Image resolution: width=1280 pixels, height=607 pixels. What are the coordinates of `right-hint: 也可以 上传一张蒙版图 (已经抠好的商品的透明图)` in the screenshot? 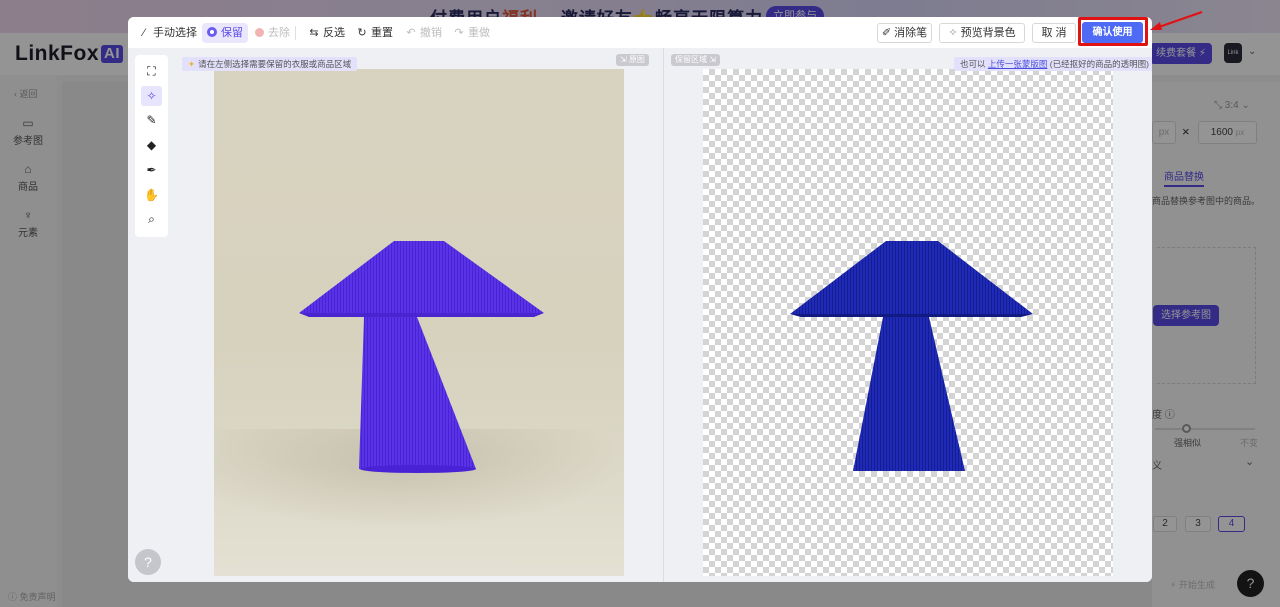 It's located at (1053, 64).